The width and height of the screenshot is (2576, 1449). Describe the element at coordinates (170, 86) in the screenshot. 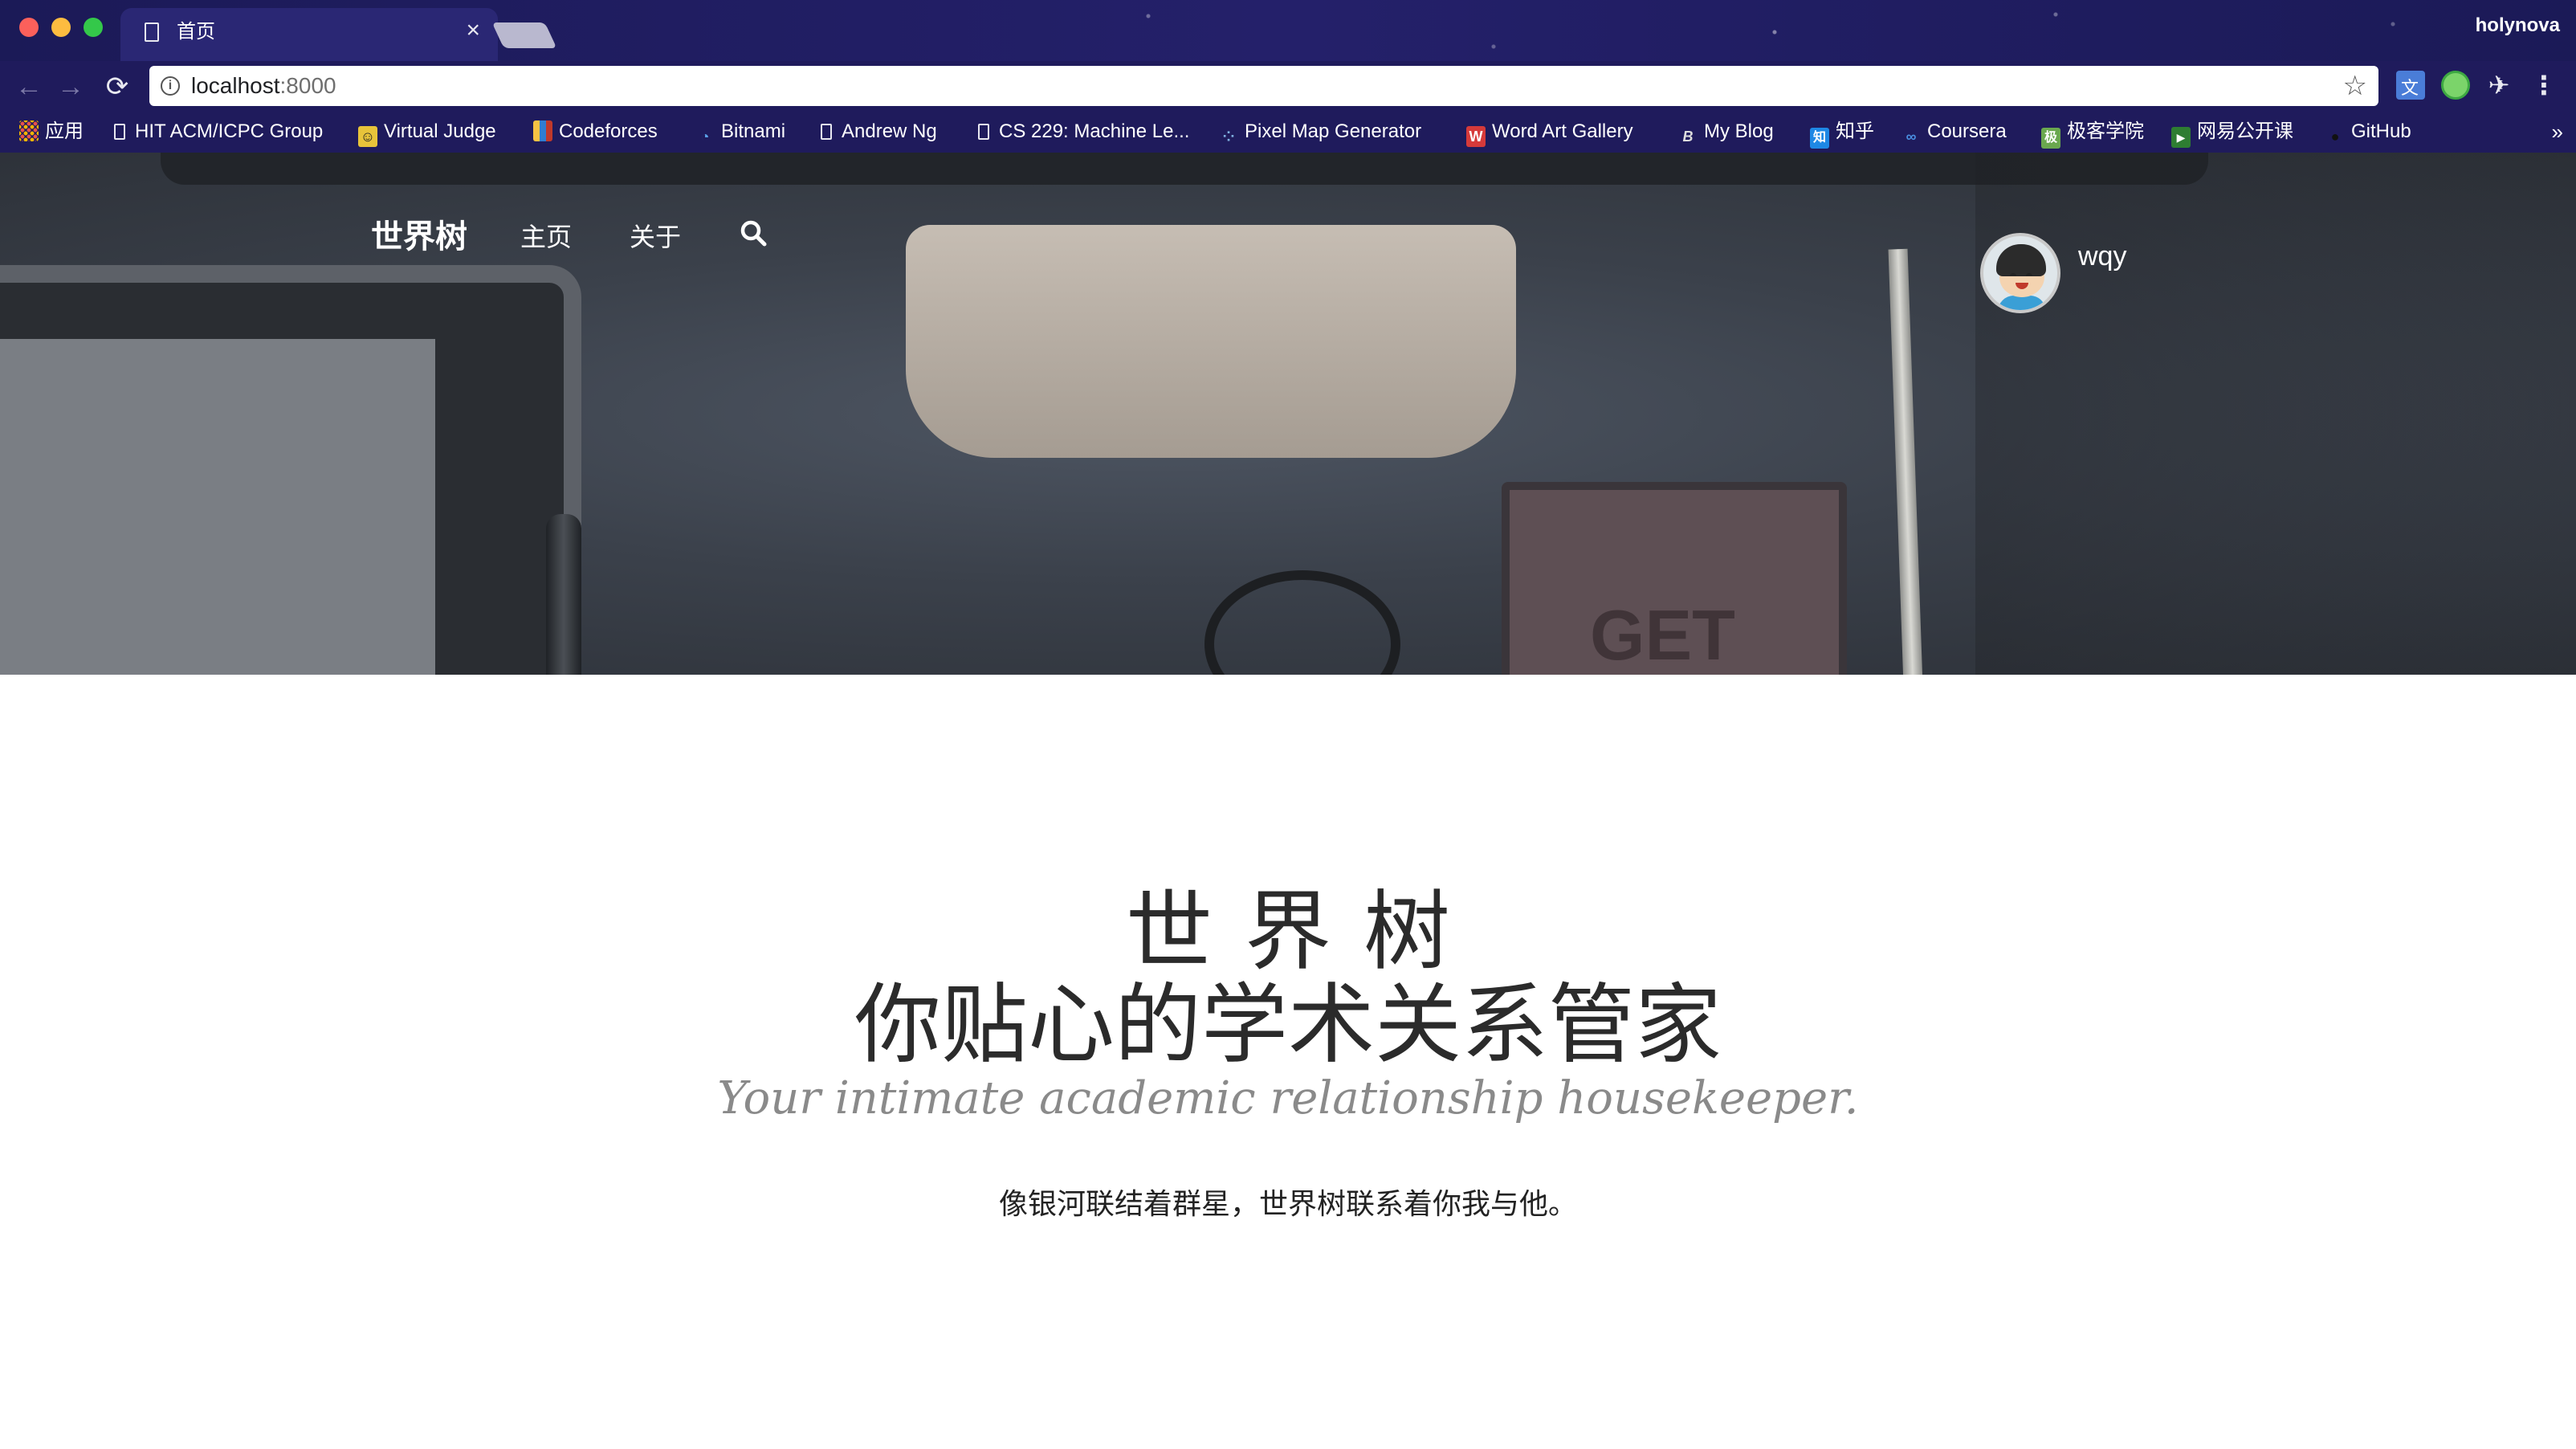

I see `site-info-icon: i` at that location.